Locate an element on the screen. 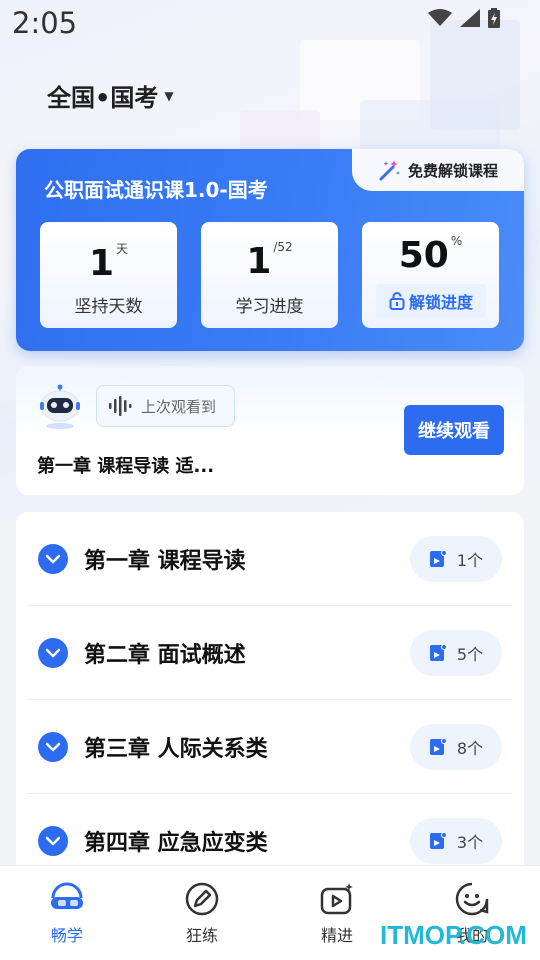  course-title: 公职面试通识课1.0-国考 is located at coordinates (156, 190).